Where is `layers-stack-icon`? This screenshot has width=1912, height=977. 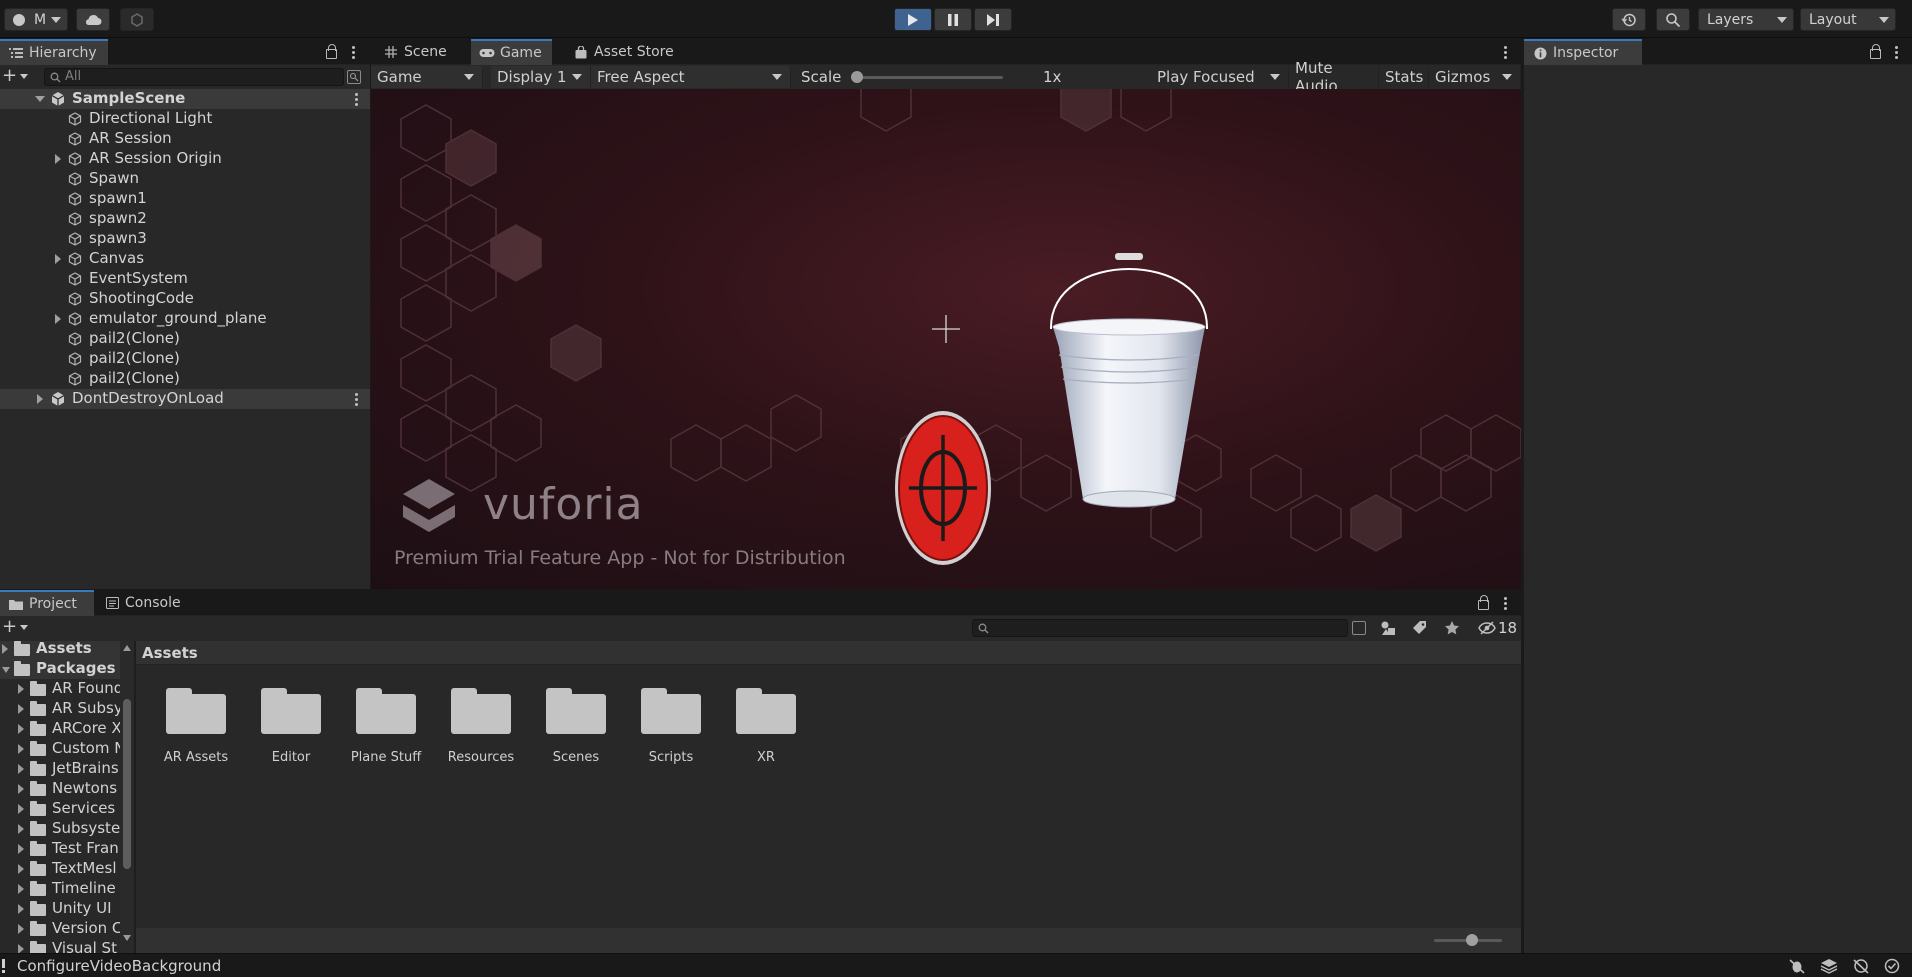 layers-stack-icon is located at coordinates (1829, 966).